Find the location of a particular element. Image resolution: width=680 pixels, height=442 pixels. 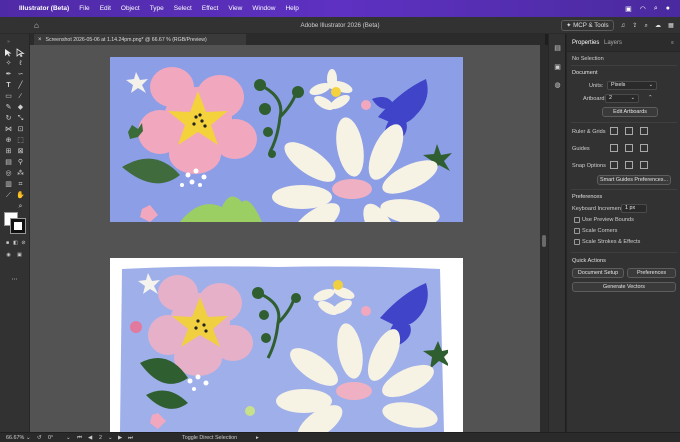

width-tool-icon: ⋈ is located at coordinates (8, 129).